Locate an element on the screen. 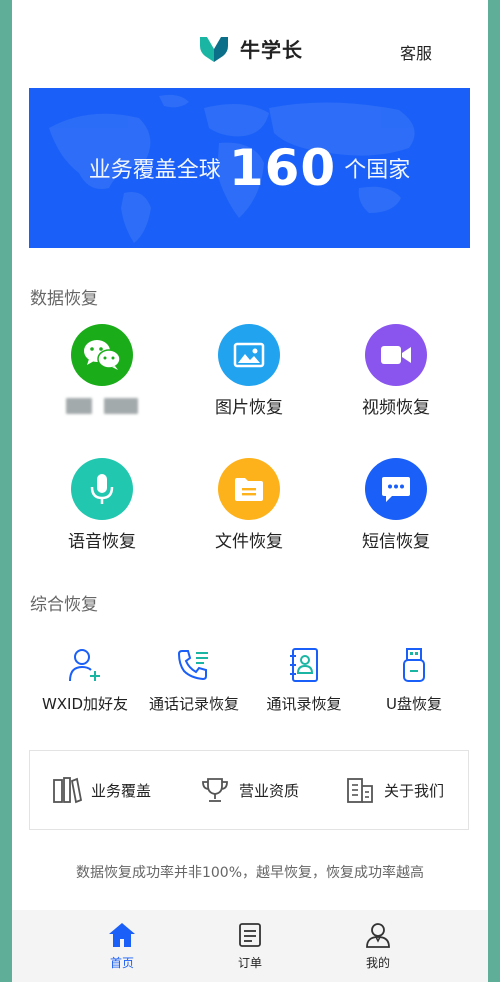 Image resolution: width=500 pixels, height=982 pixels. call-log-recovery-label: 通话记录恢复 is located at coordinates (193, 704).